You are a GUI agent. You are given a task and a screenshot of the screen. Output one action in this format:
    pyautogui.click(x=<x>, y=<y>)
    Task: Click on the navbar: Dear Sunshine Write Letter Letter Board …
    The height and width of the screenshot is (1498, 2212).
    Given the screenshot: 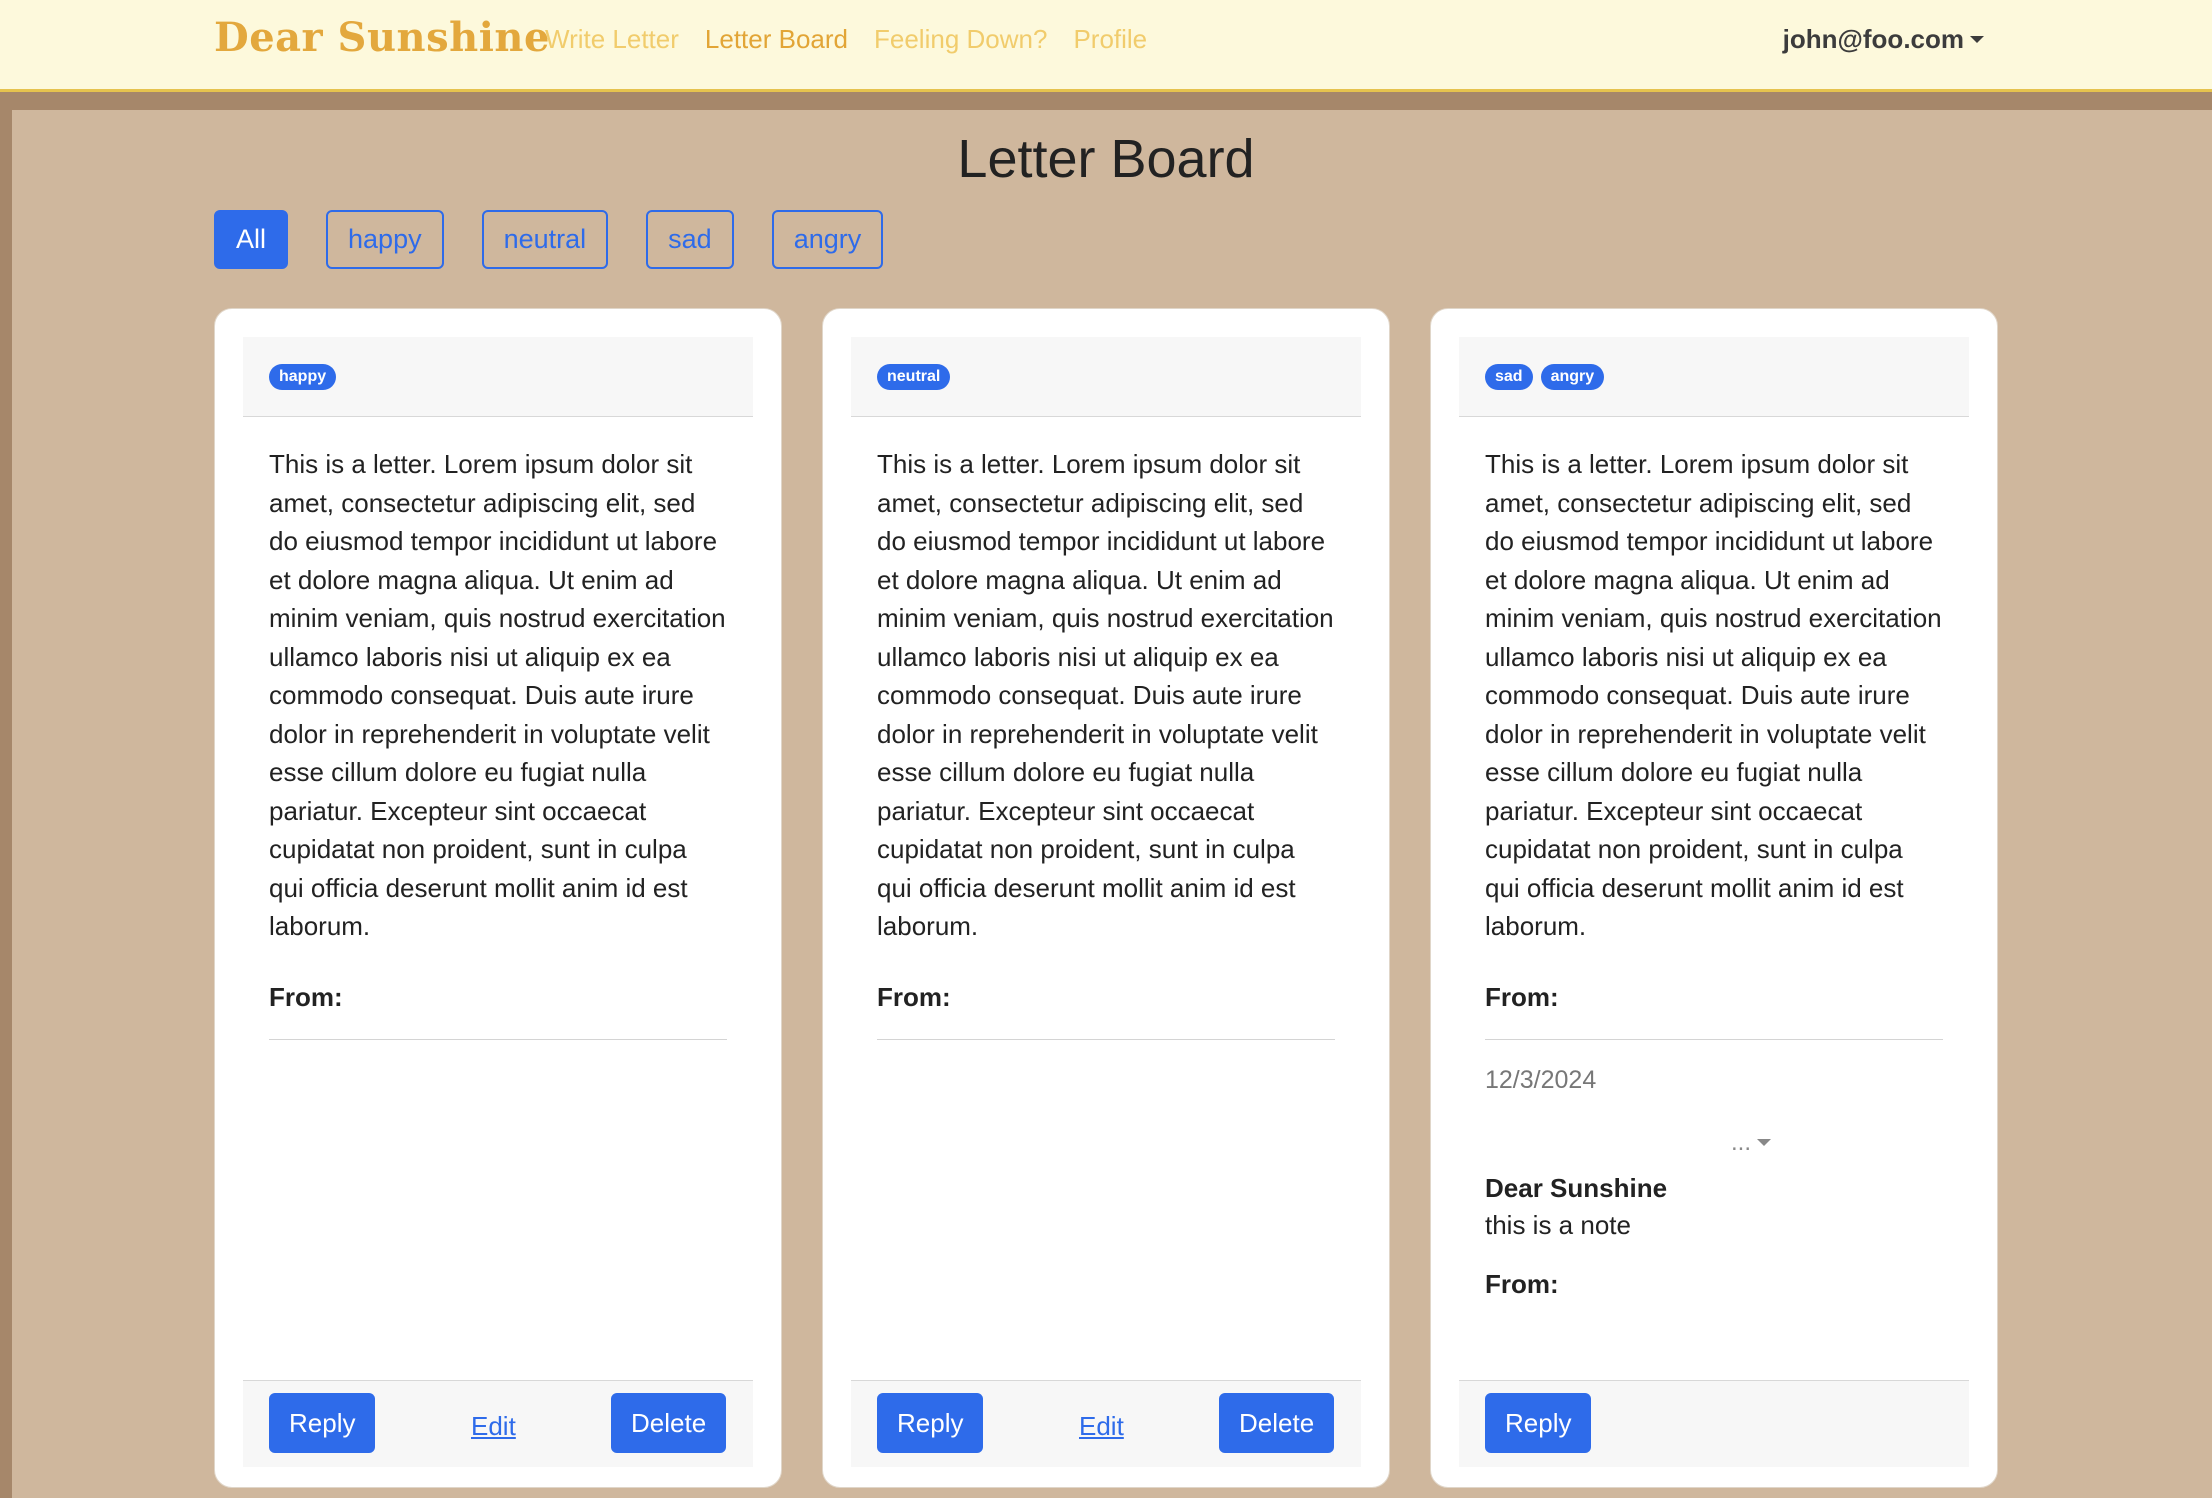 What is the action you would take?
    pyautogui.click(x=1106, y=46)
    